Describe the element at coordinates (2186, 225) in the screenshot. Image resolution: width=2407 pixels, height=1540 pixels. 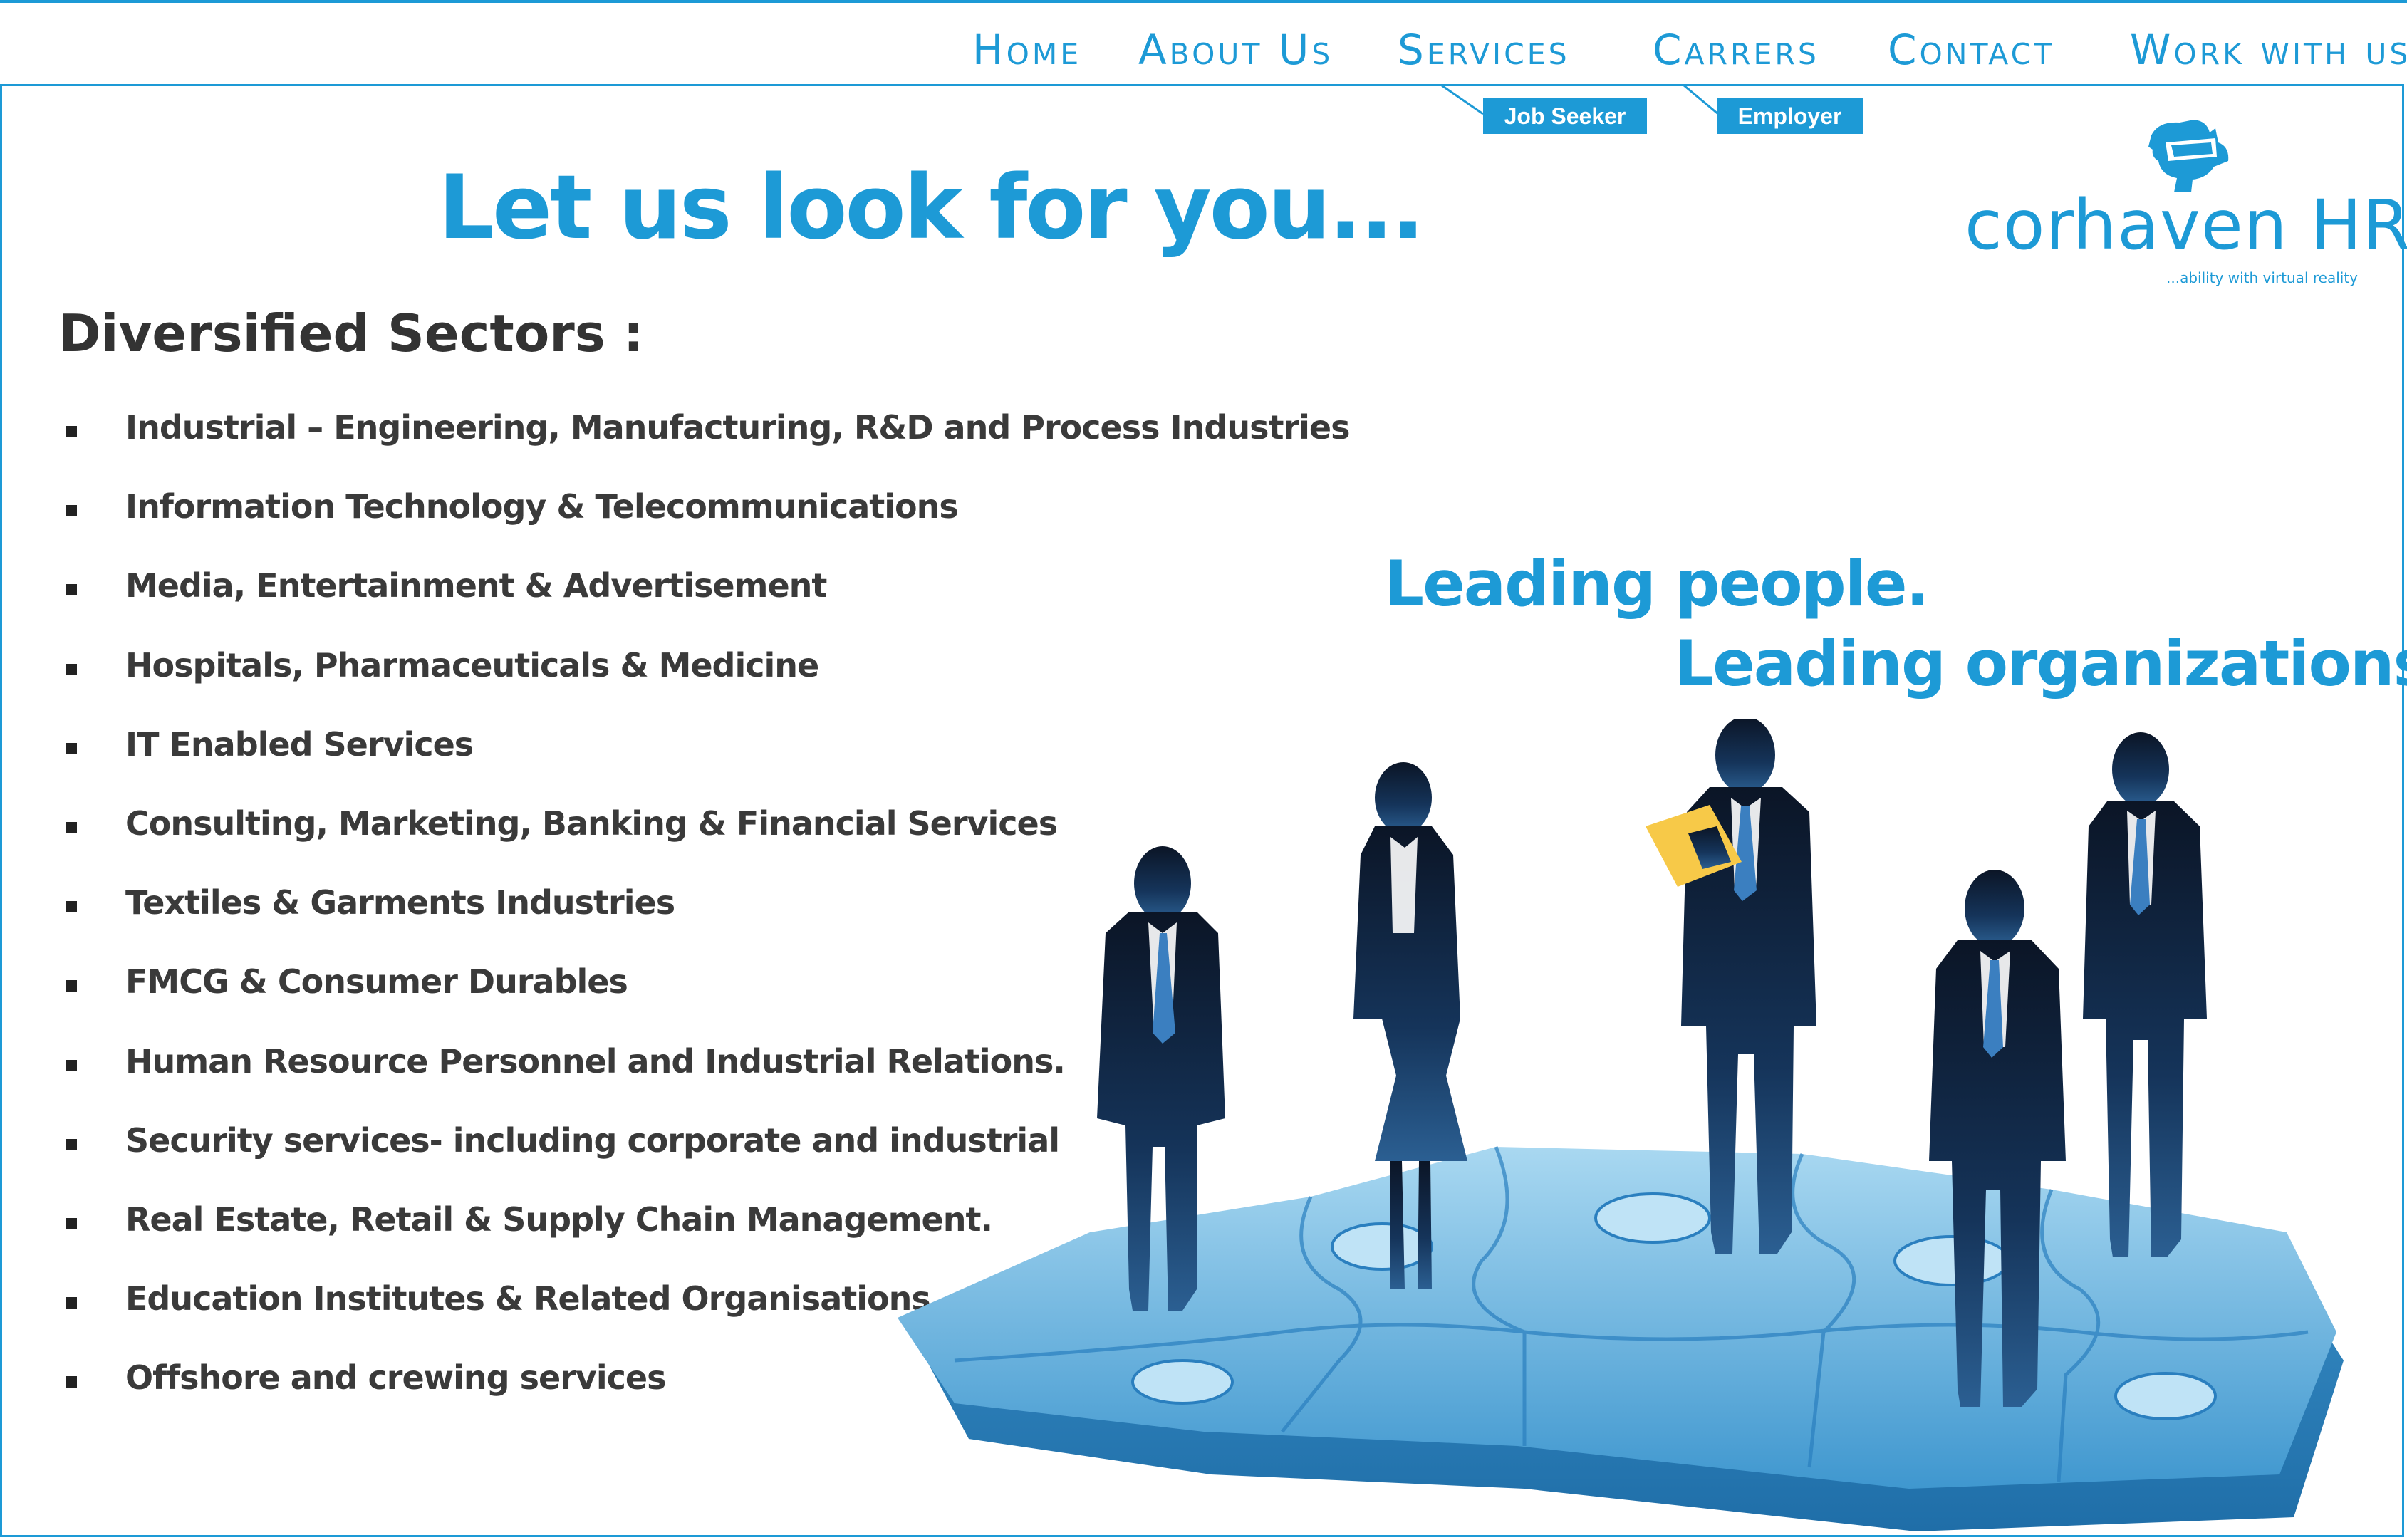
I see `logo-wordmark: corhaven HR` at that location.